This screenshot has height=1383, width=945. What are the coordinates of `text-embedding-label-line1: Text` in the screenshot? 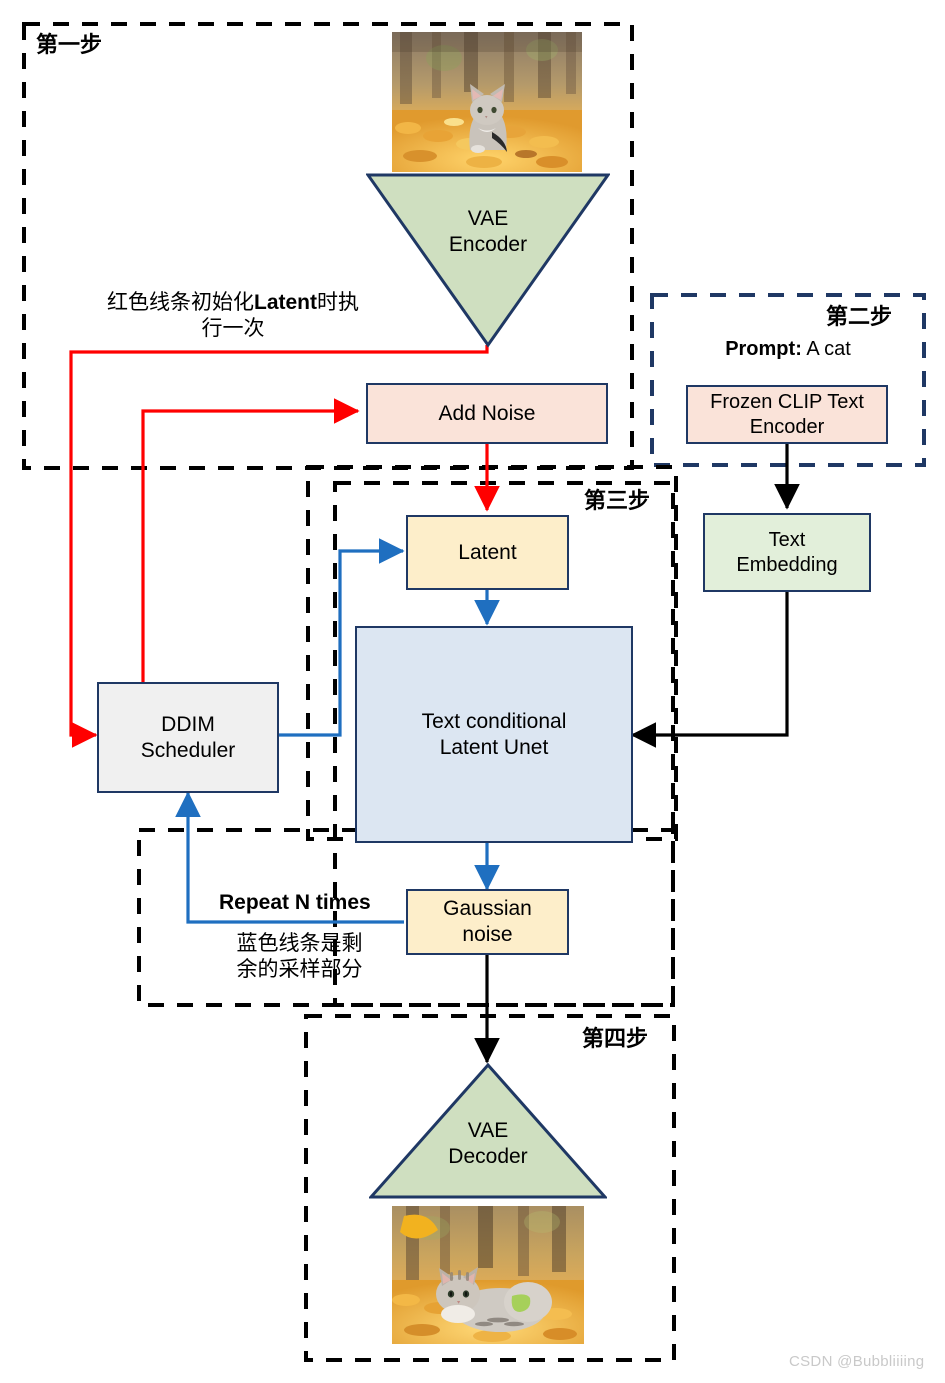 It's located at (787, 540).